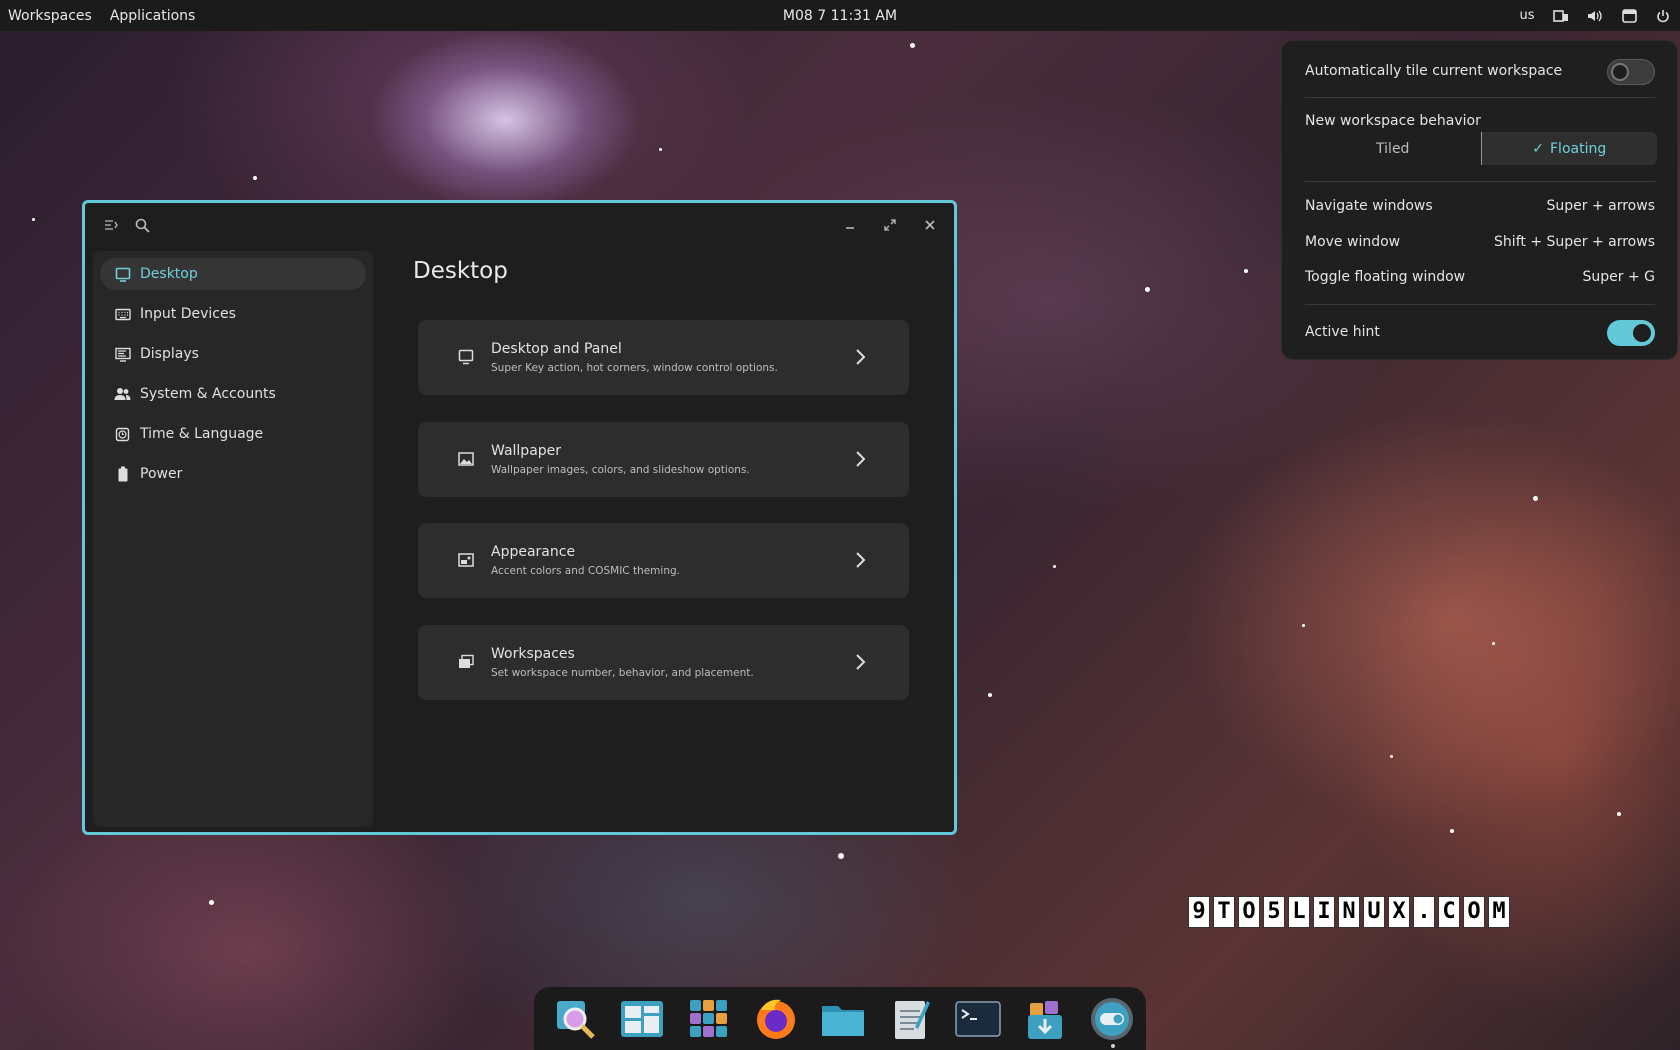 The height and width of the screenshot is (1050, 1680). I want to click on store-icon, so click(1045, 1019).